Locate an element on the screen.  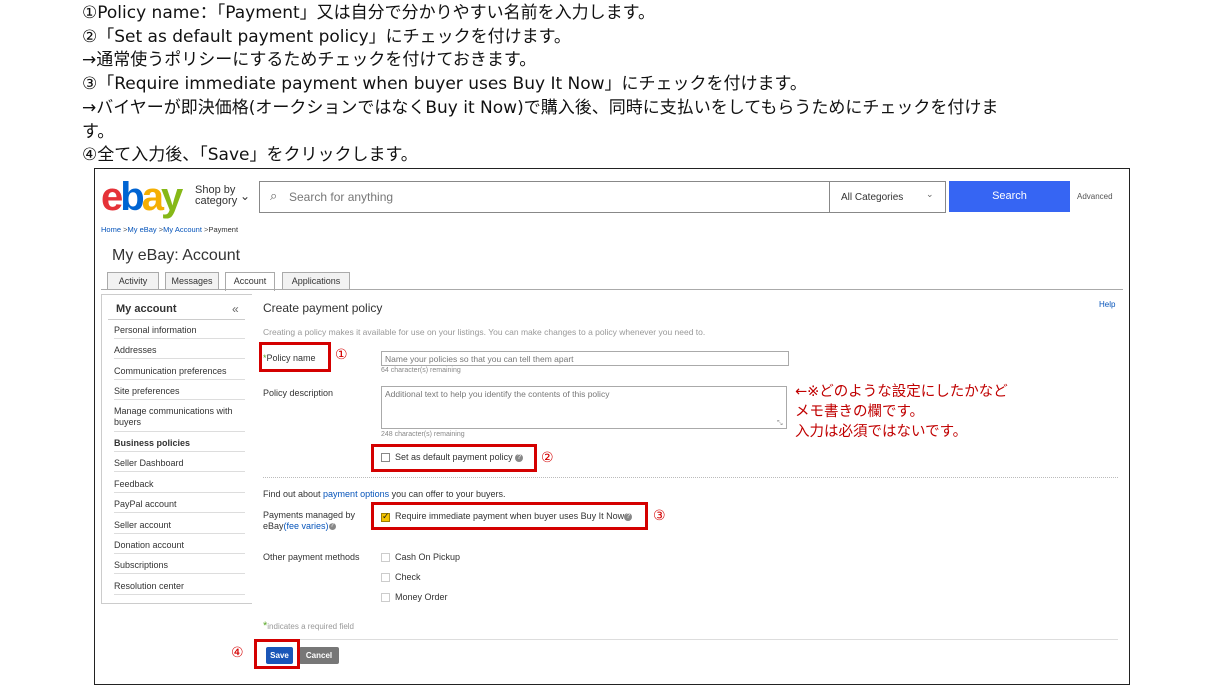
sidebar-item-seller-account: Seller account is located at coordinates (179, 525).